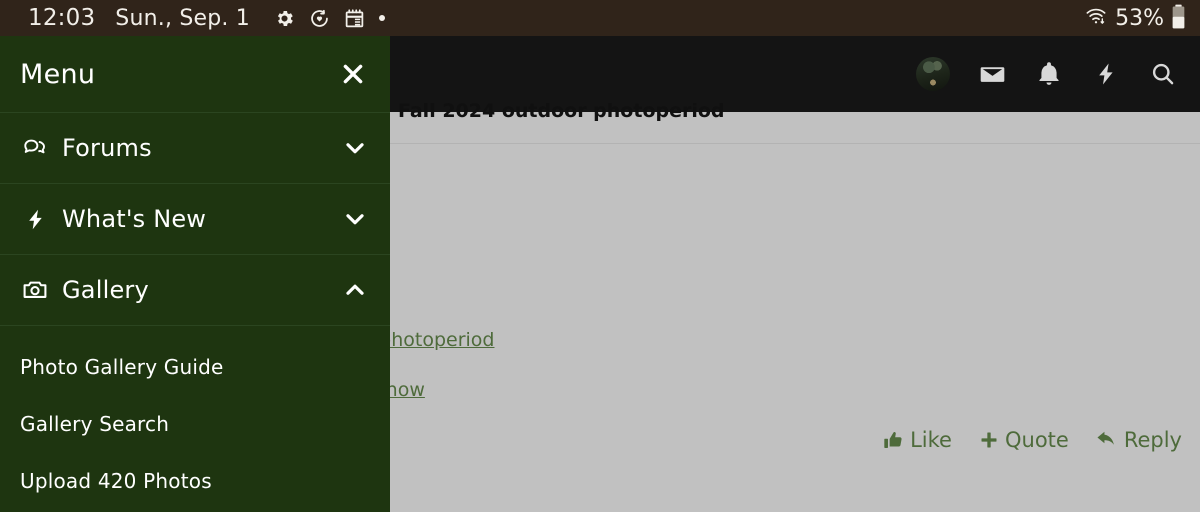  What do you see at coordinates (195, 289) in the screenshot?
I see `sidebar-item-gallery: Gallery` at bounding box center [195, 289].